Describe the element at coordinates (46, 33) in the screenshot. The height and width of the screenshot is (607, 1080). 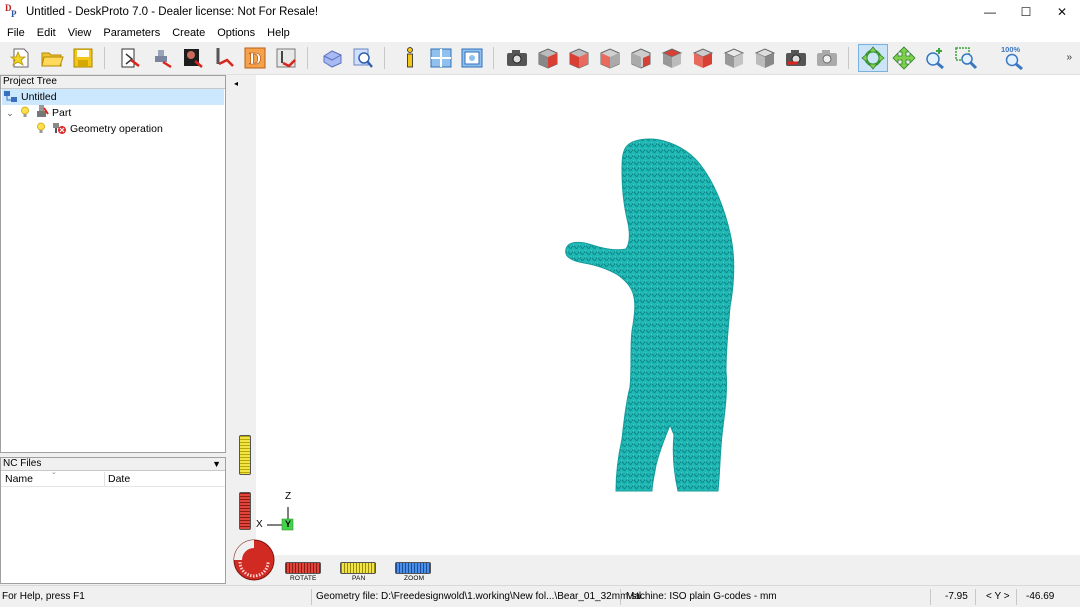
I see `menu-edit: Edit` at that location.